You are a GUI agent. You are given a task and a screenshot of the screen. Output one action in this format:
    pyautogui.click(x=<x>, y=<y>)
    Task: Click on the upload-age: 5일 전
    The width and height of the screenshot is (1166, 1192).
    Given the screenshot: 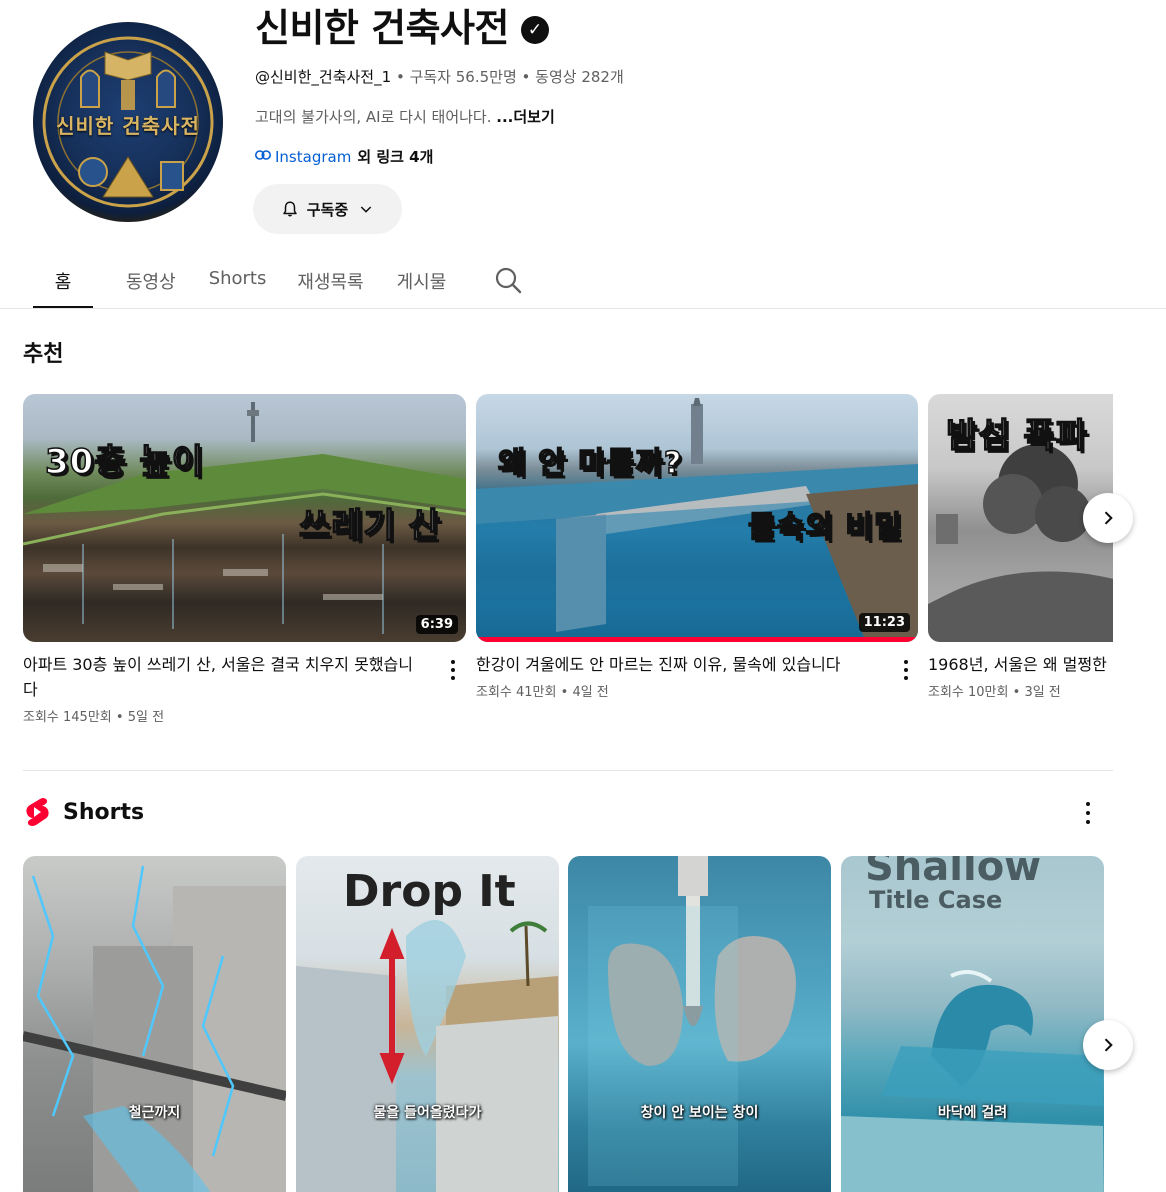 What is the action you would take?
    pyautogui.click(x=146, y=717)
    